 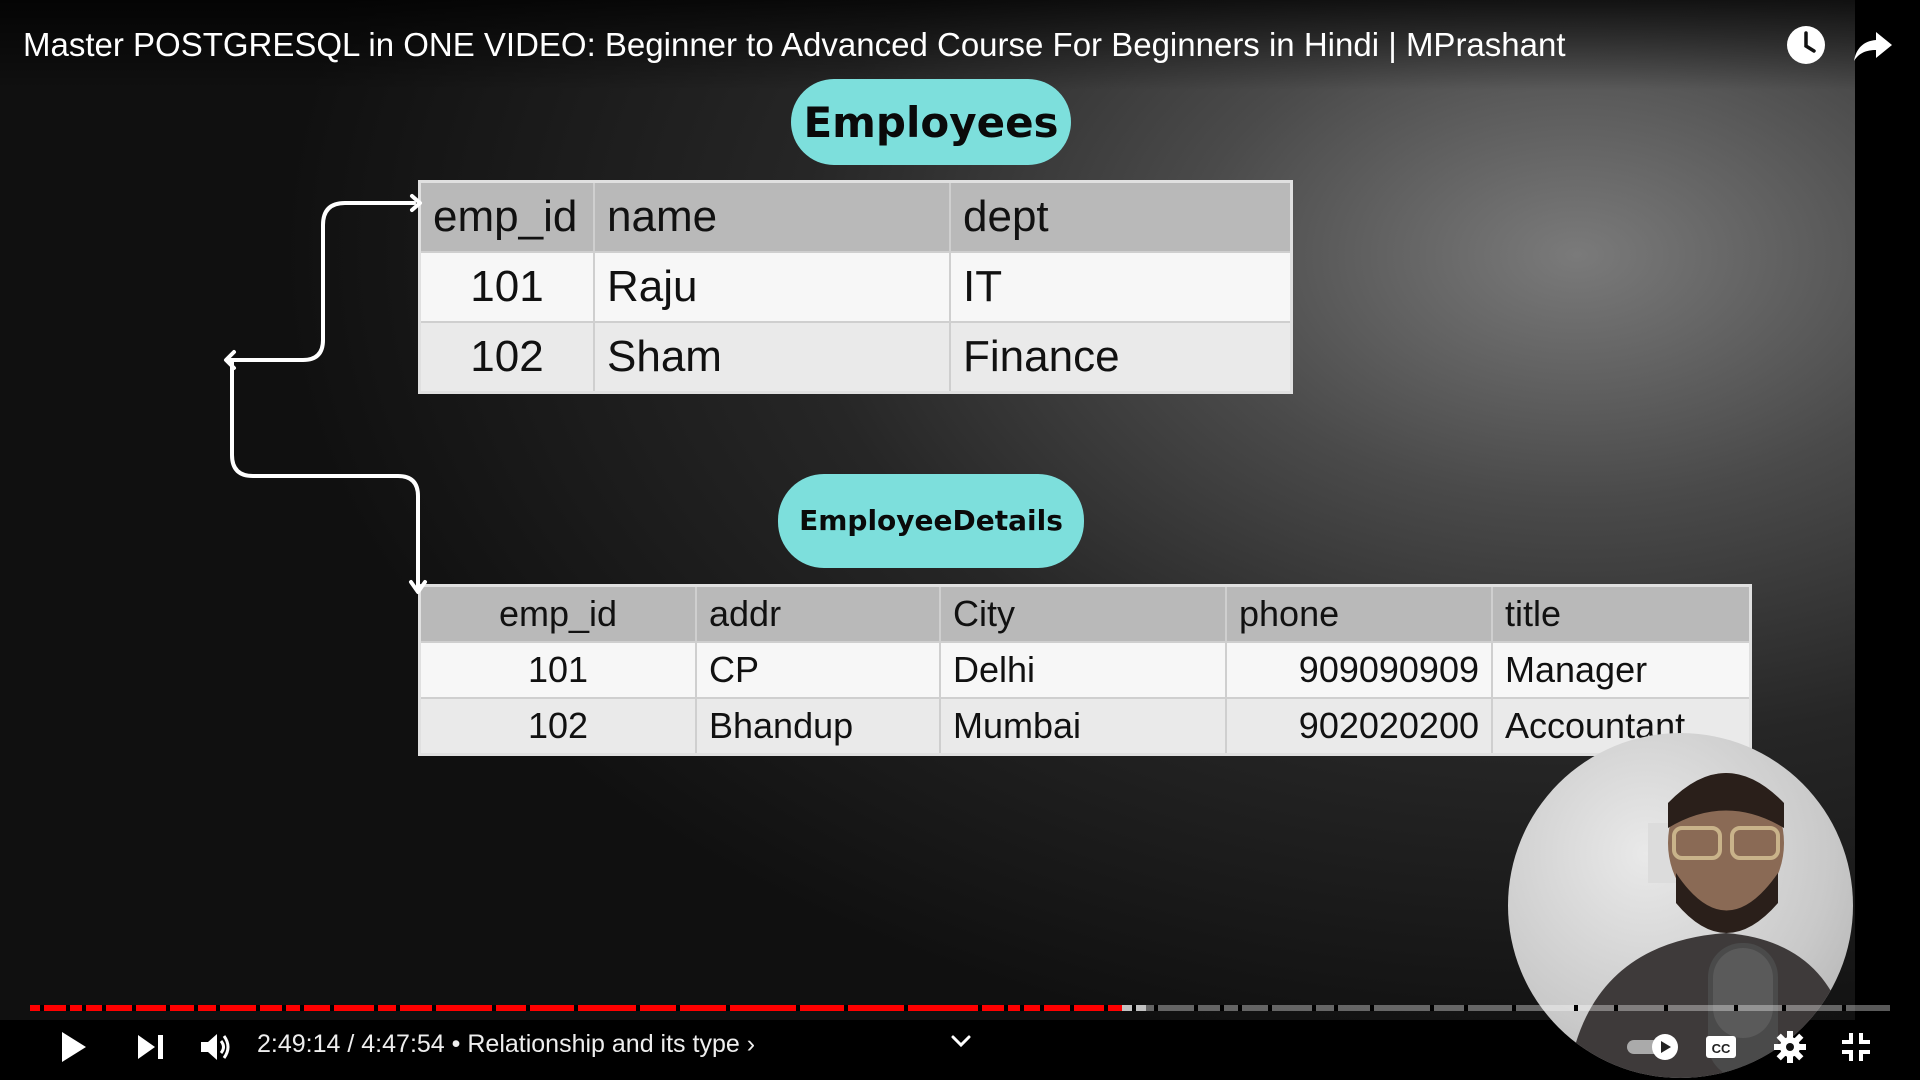 What do you see at coordinates (151, 1047) in the screenshot?
I see `next-icon` at bounding box center [151, 1047].